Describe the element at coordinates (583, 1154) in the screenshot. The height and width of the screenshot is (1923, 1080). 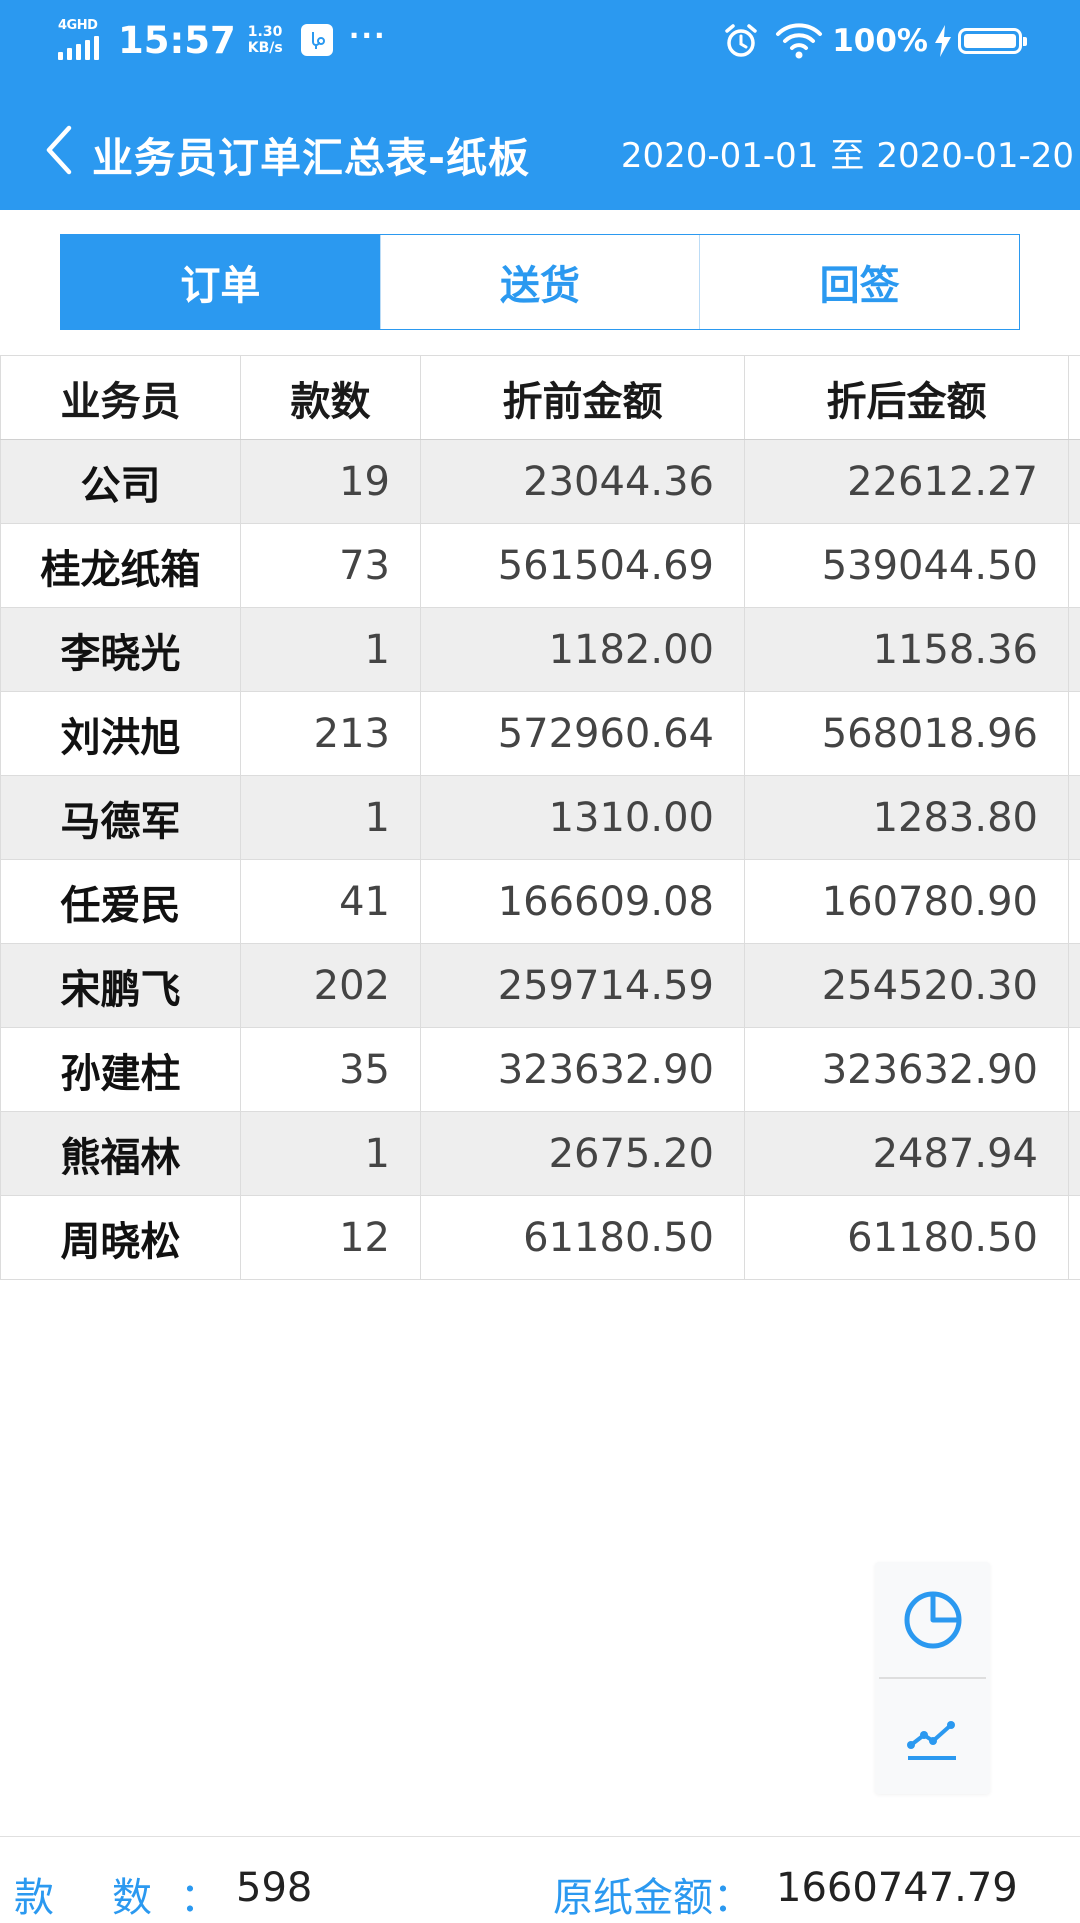
I see `cell-amount-before: 2675.20` at that location.